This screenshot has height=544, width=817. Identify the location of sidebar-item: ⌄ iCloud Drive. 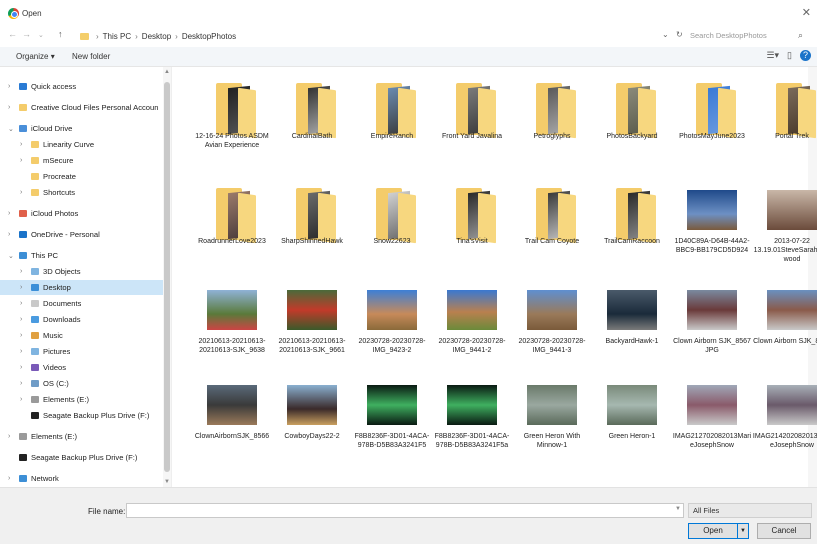
(81, 128).